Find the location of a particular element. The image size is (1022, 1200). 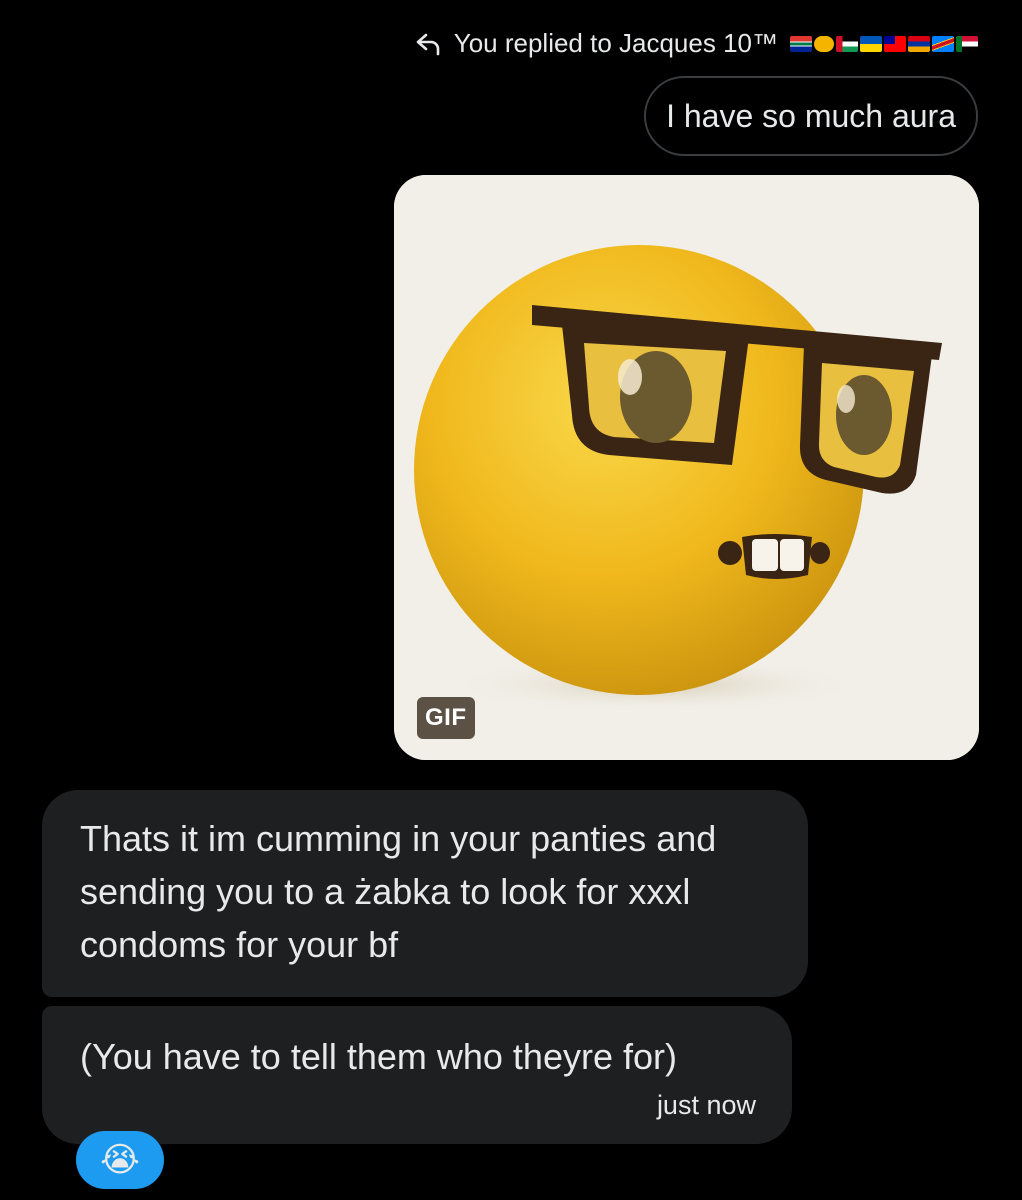

crying-face-emoji-icon: 😭 is located at coordinates (120, 1160).